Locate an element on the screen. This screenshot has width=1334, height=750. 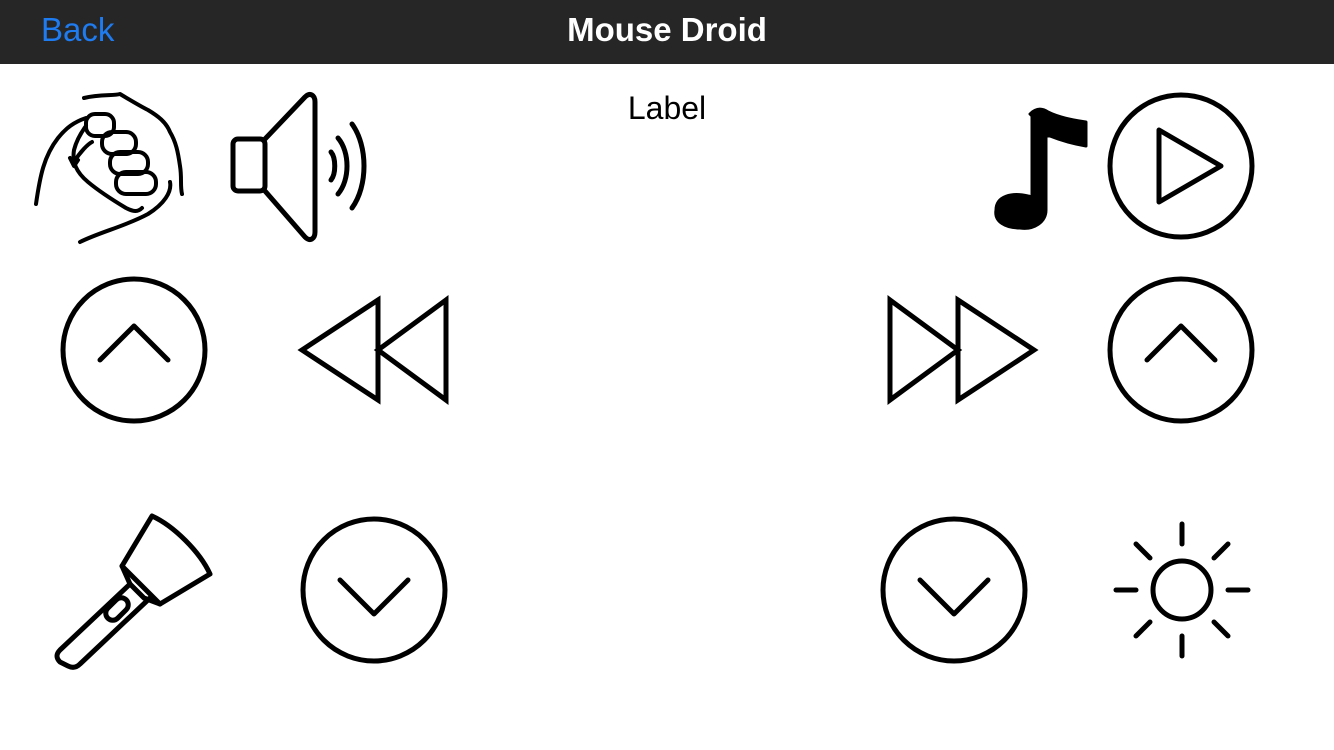
punch-icon is located at coordinates (109, 168).